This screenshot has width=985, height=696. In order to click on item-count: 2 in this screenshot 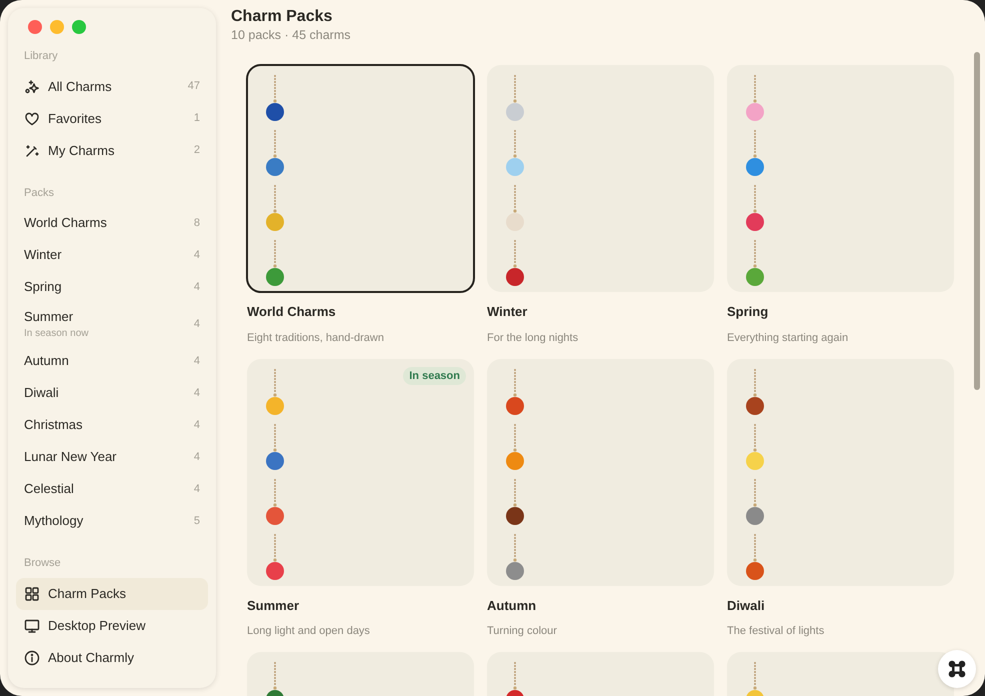, I will do `click(197, 150)`.